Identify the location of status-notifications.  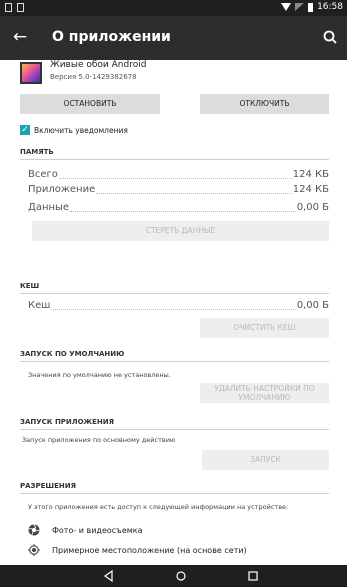
(14, 7).